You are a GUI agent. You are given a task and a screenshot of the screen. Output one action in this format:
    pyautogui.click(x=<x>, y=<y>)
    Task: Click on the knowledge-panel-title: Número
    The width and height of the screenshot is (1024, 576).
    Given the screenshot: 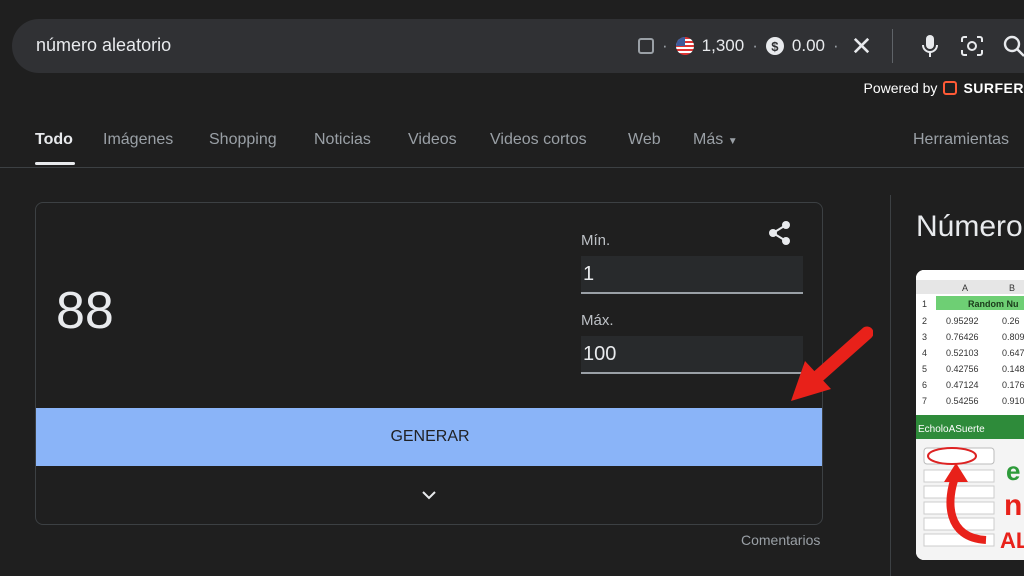 What is the action you would take?
    pyautogui.click(x=969, y=226)
    